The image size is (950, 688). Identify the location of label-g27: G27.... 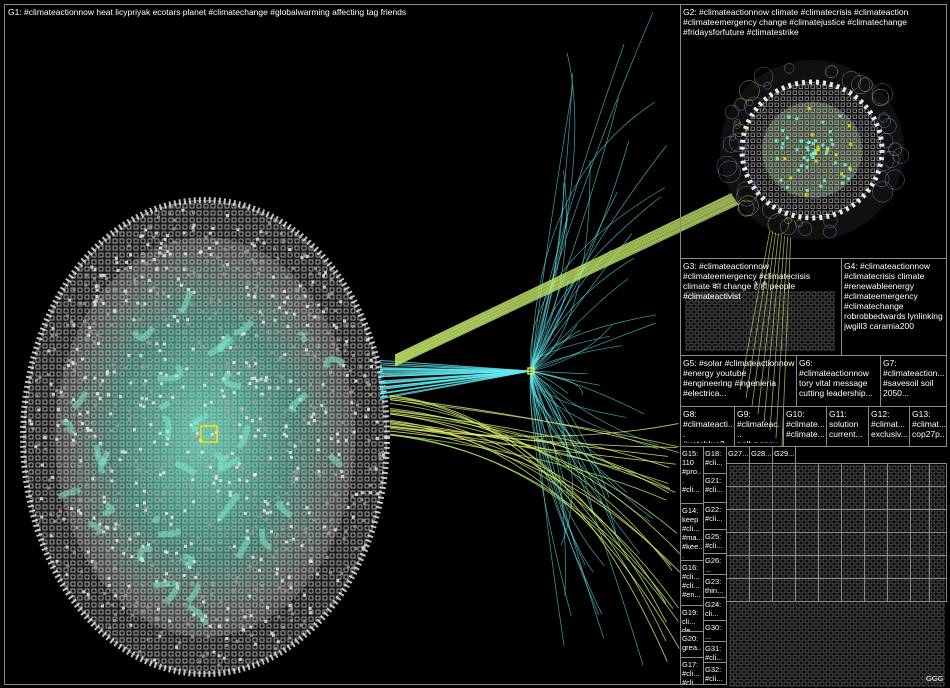
(738, 453).